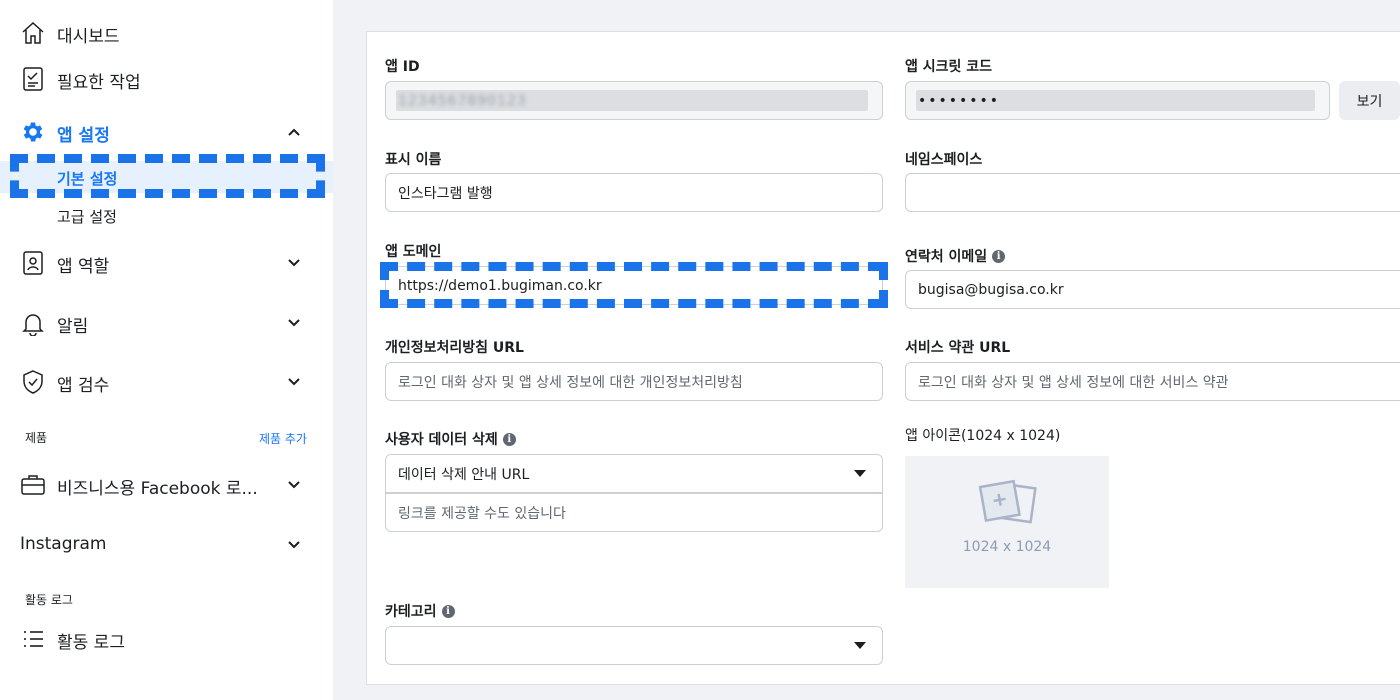 The height and width of the screenshot is (700, 1400). What do you see at coordinates (87, 179) in the screenshot?
I see `sidebar-subitem-label: 기본 설정` at bounding box center [87, 179].